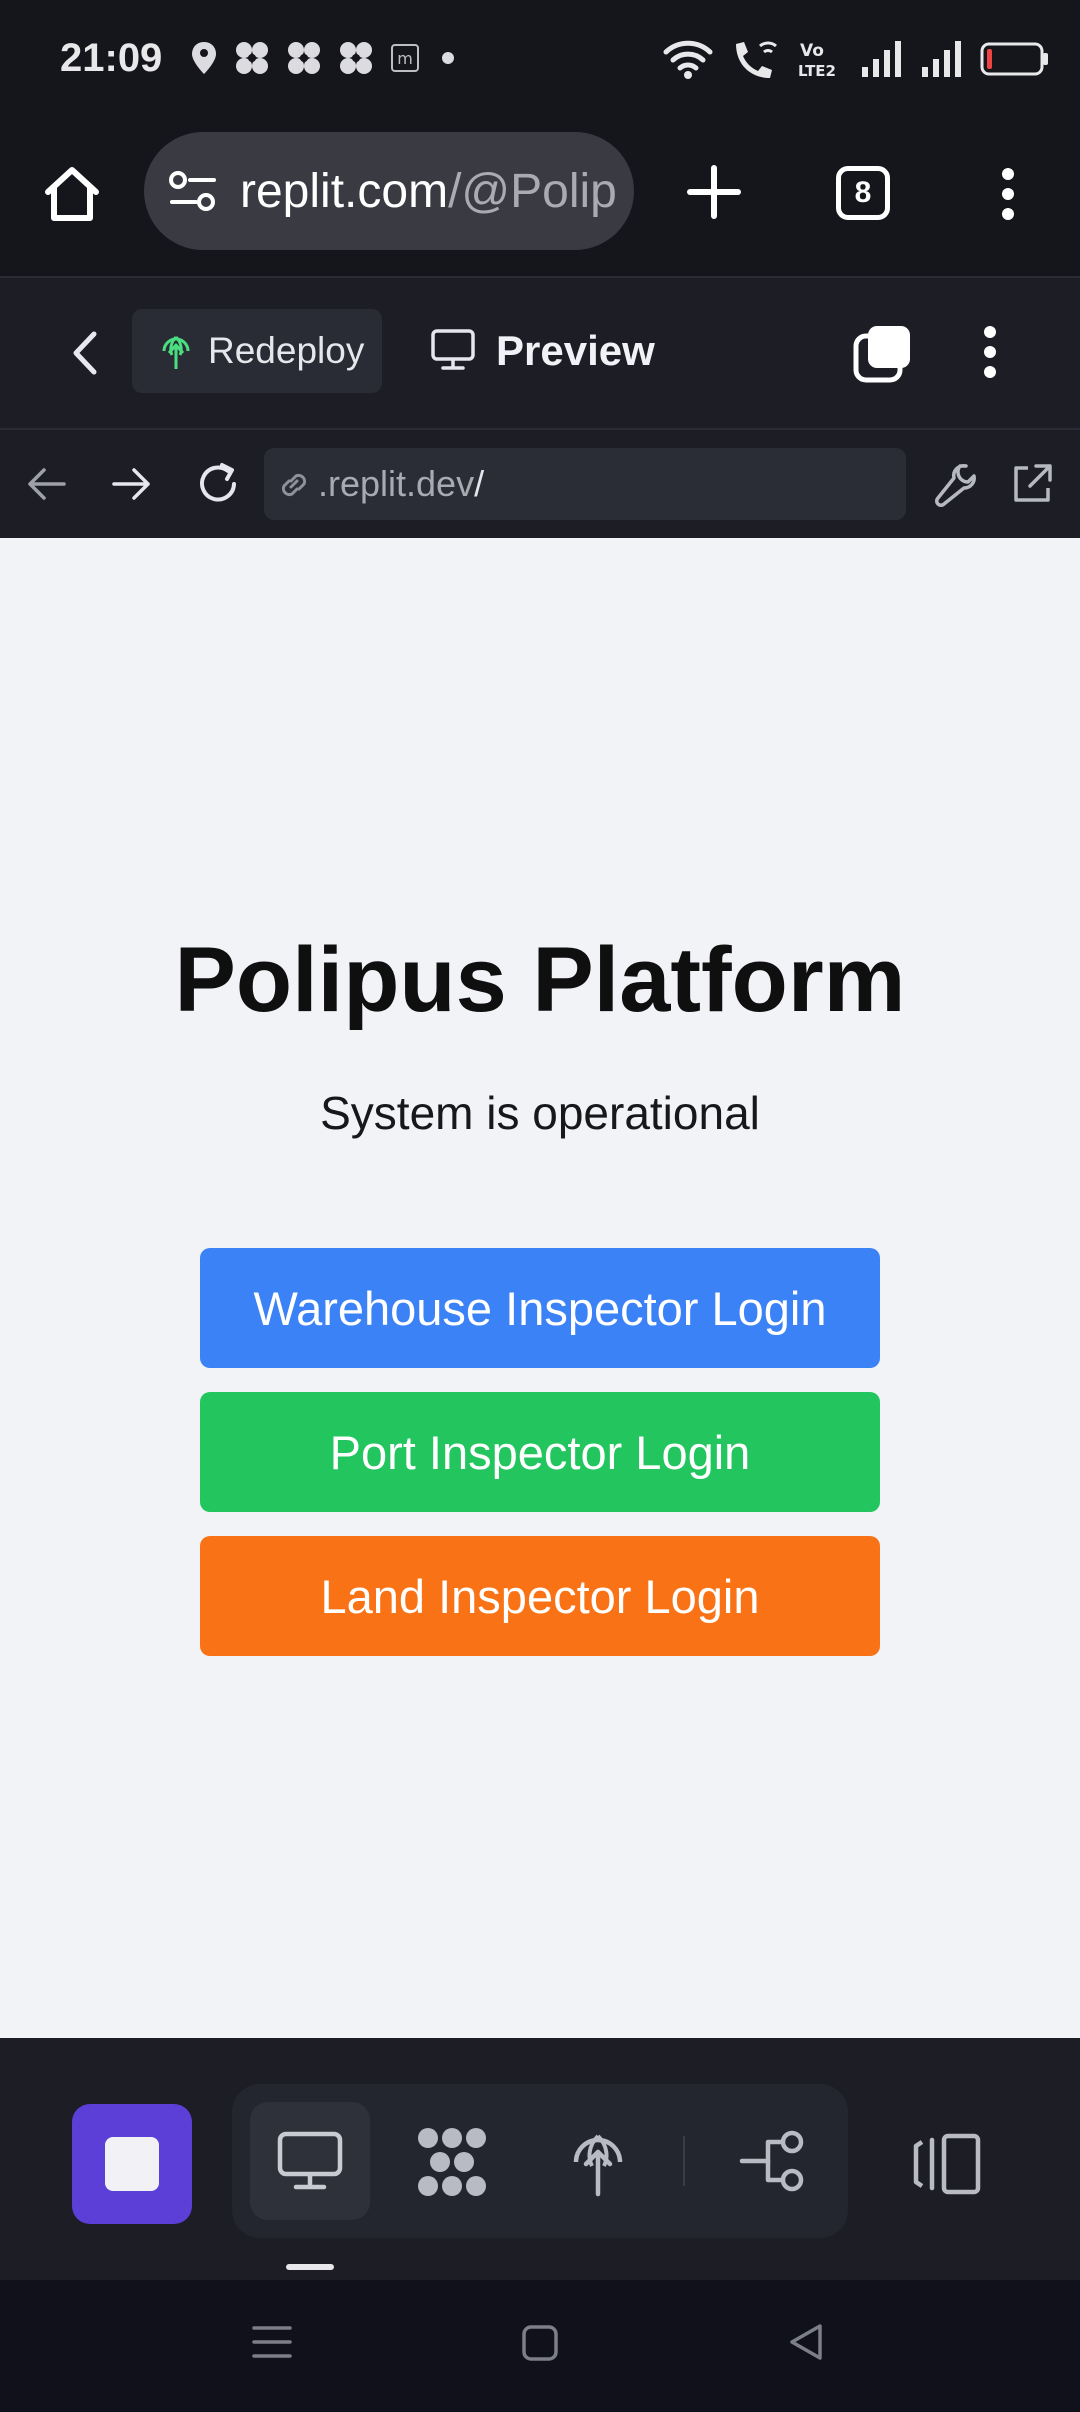 This screenshot has height=2412, width=1080. I want to click on wifi-icon, so click(688, 59).